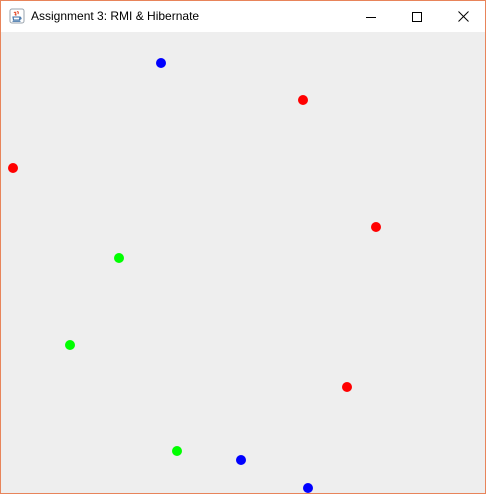 This screenshot has height=494, width=486. Describe the element at coordinates (115, 16) in the screenshot. I see `window-title: Assignment 3: RMI & Hibernate` at that location.